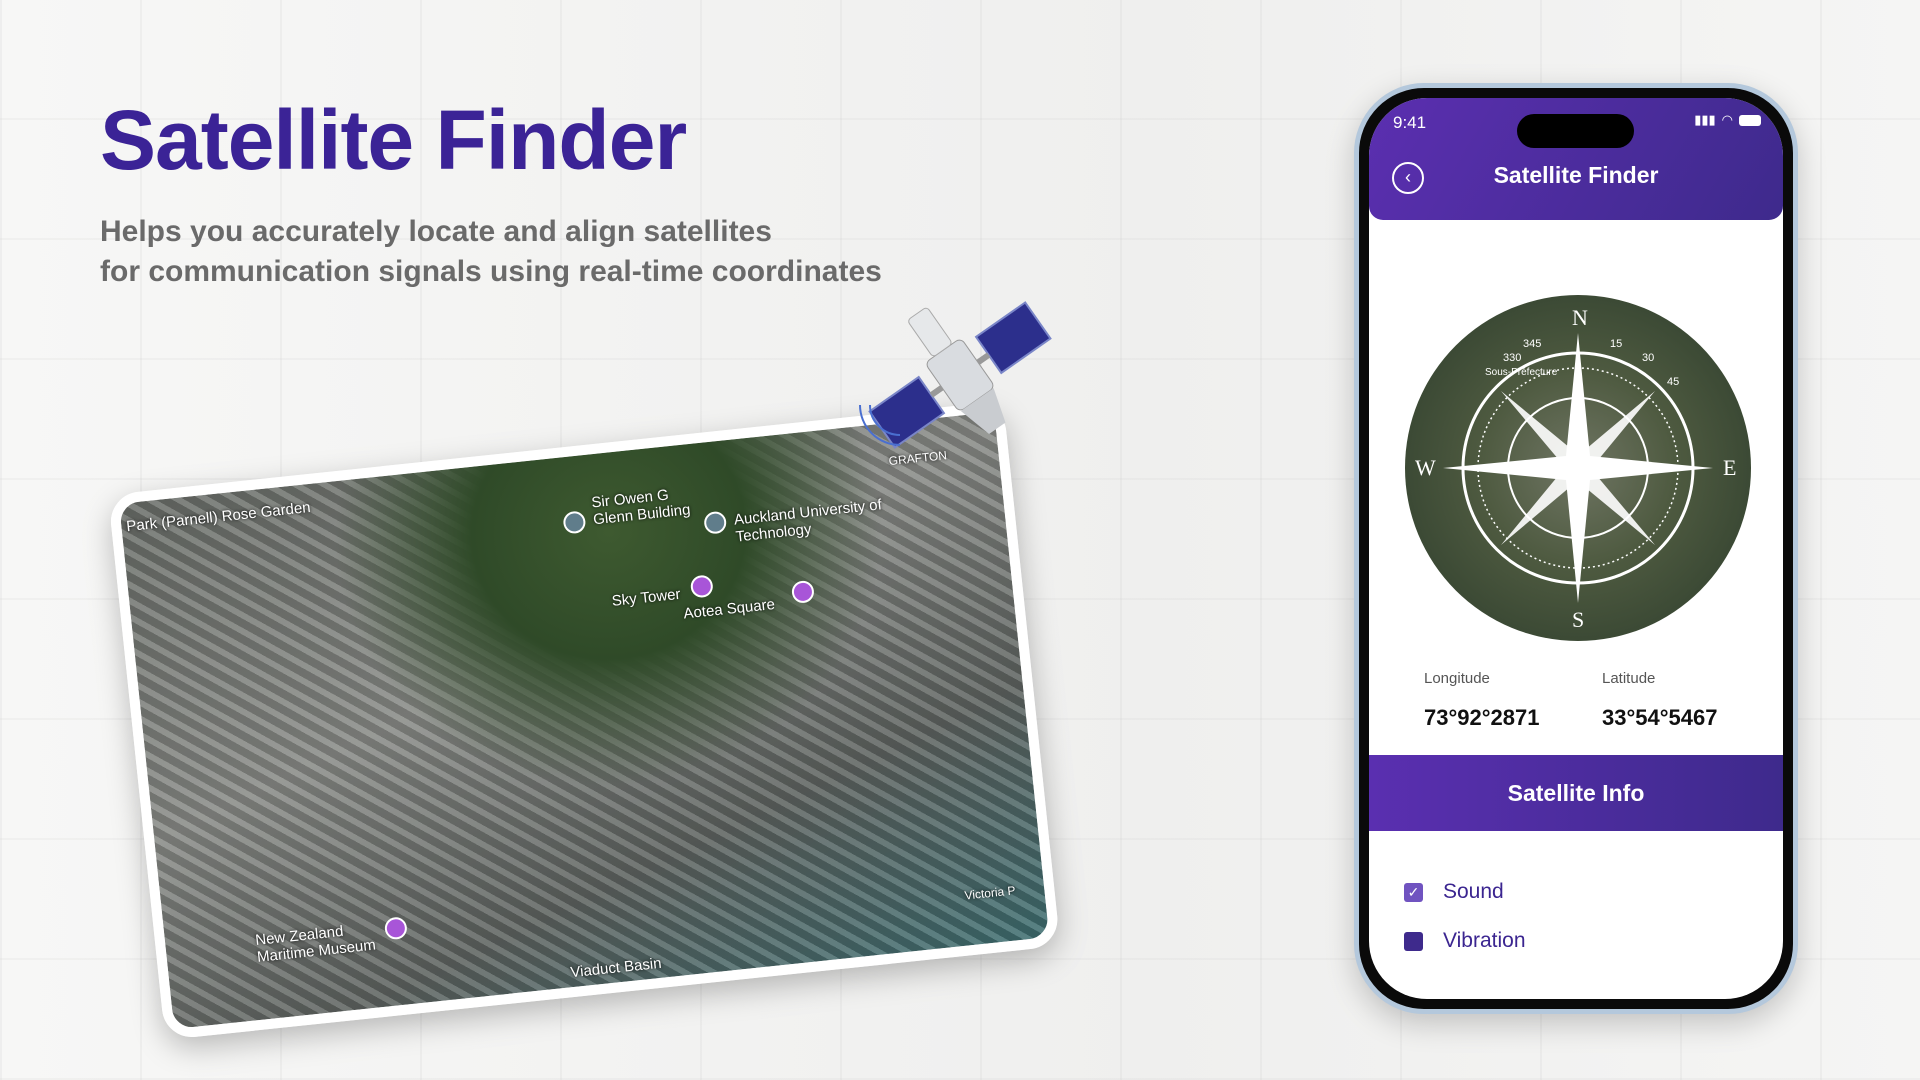  What do you see at coordinates (393, 140) in the screenshot?
I see `hero-title: Satellite Finder` at bounding box center [393, 140].